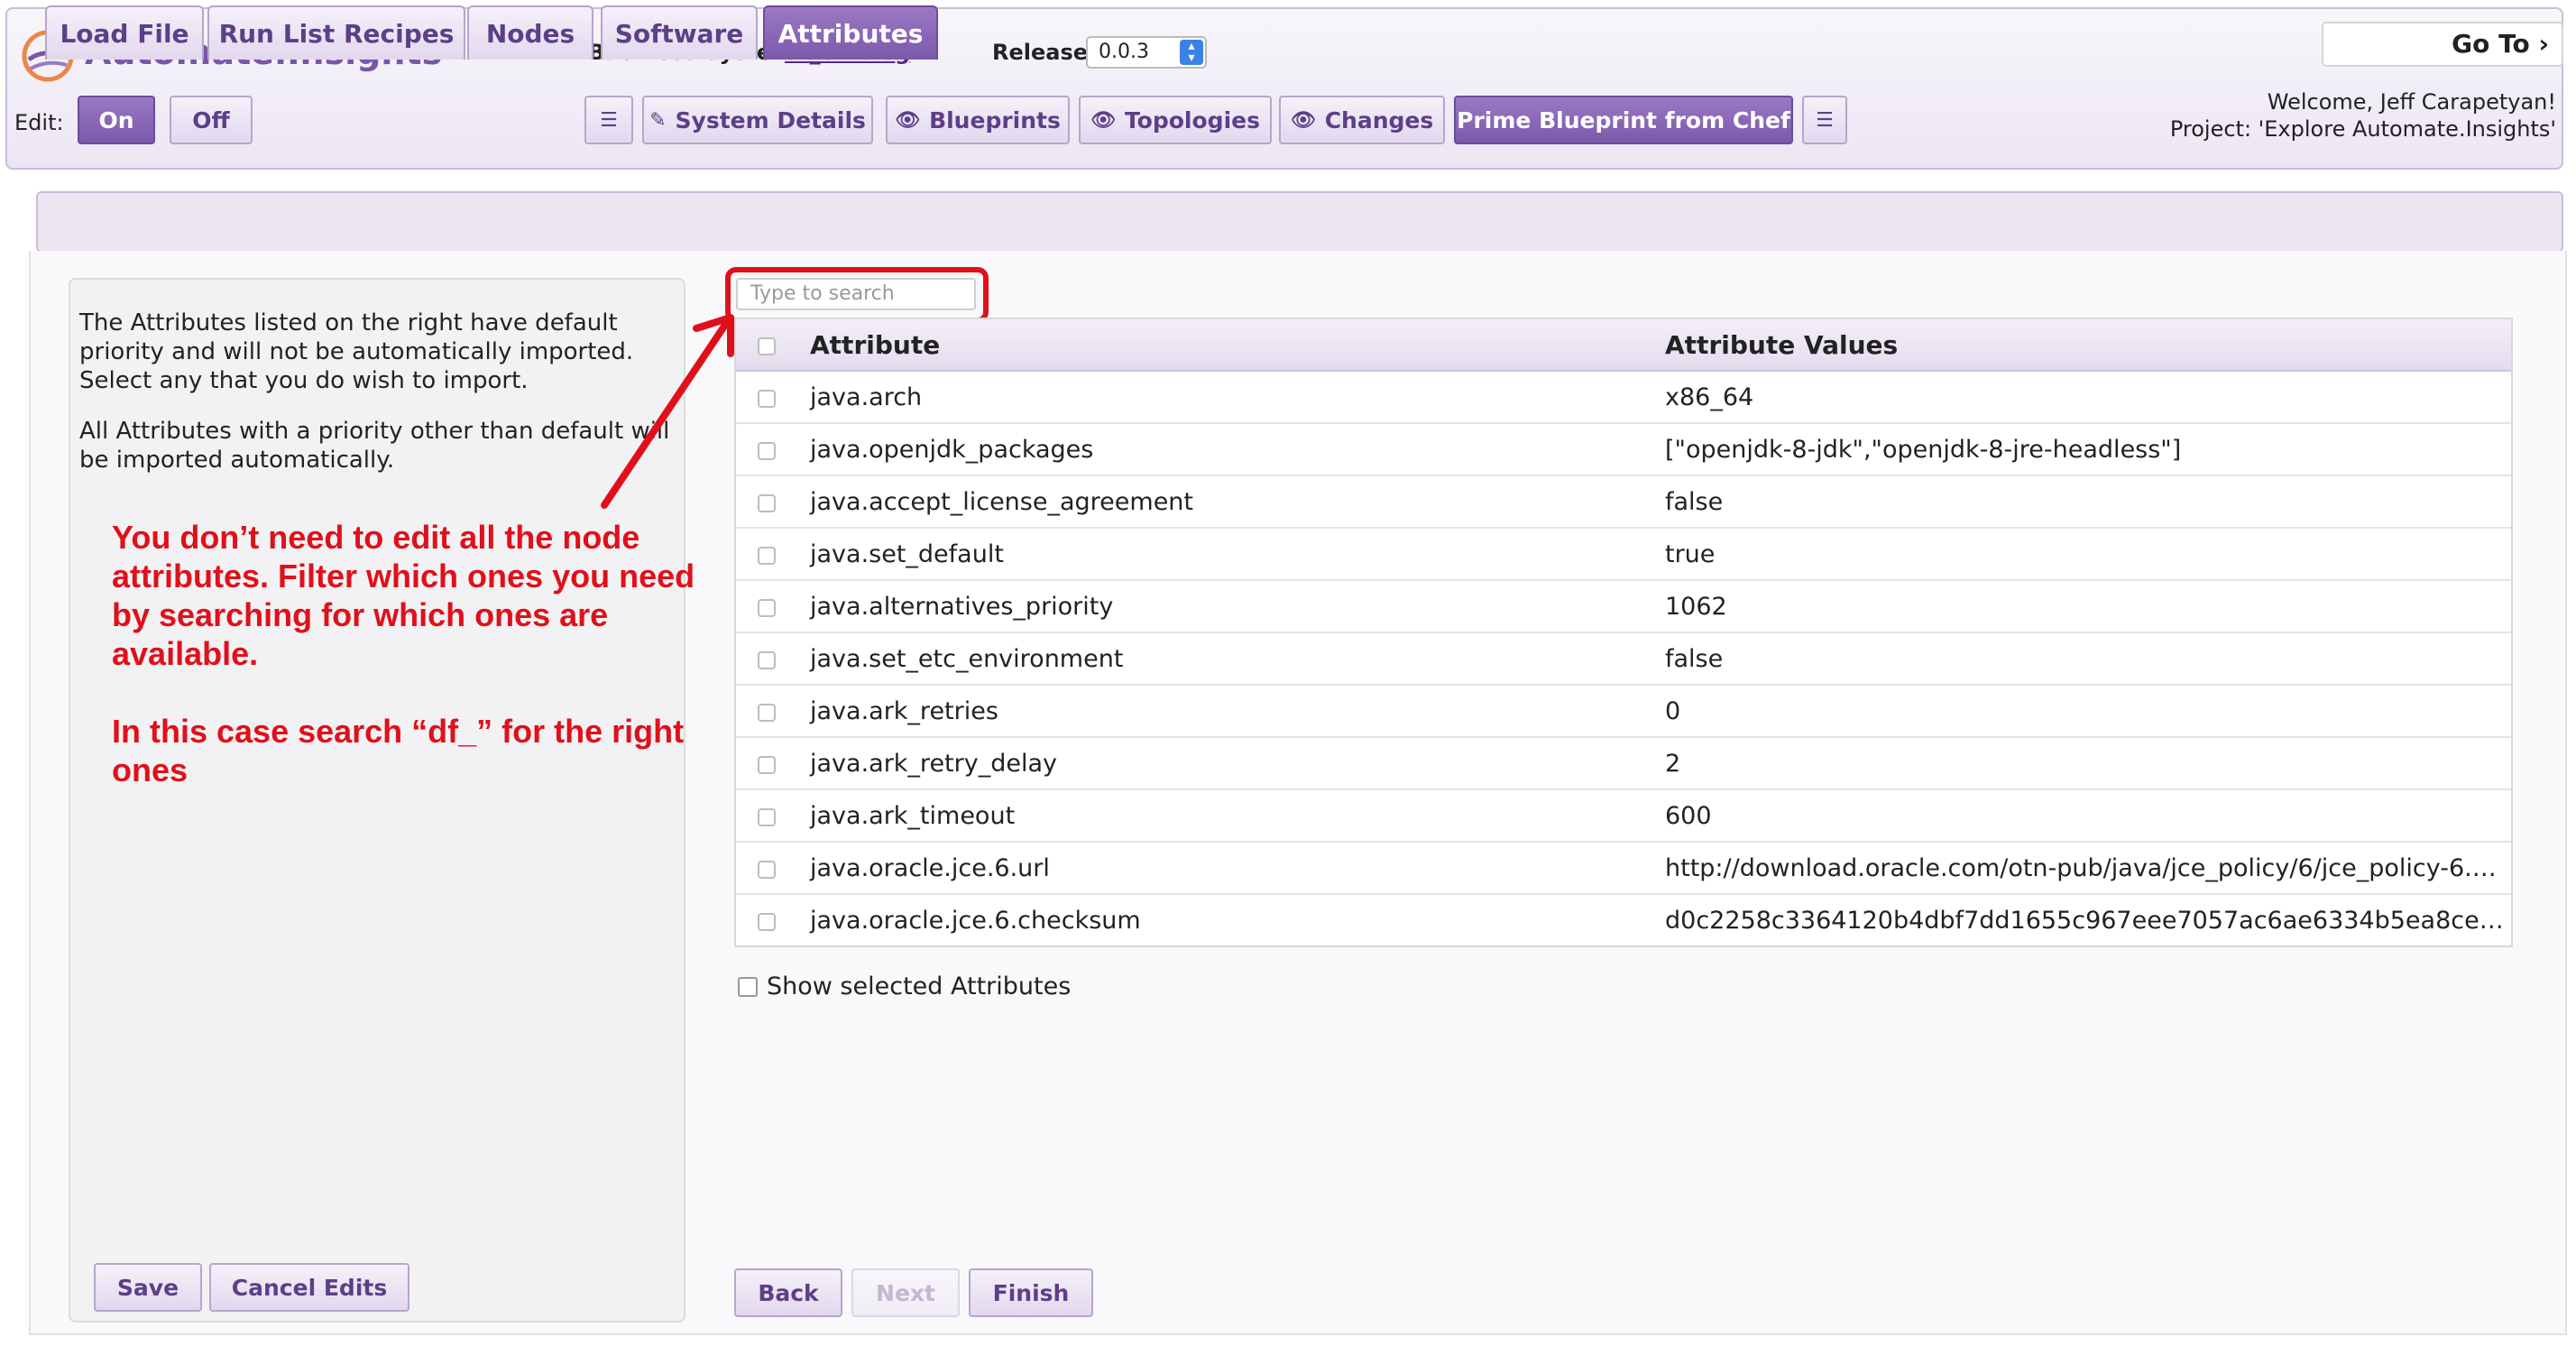 The height and width of the screenshot is (1346, 2576). I want to click on menu-button: ☰, so click(608, 120).